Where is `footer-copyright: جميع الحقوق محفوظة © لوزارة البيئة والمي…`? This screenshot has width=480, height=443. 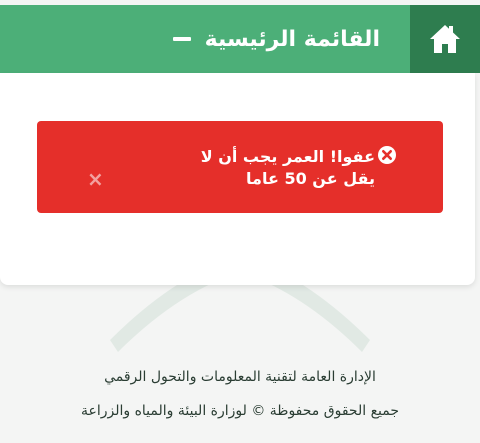 footer-copyright: جميع الحقوق محفوظة © لوزارة البيئة والمي… is located at coordinates (239, 411).